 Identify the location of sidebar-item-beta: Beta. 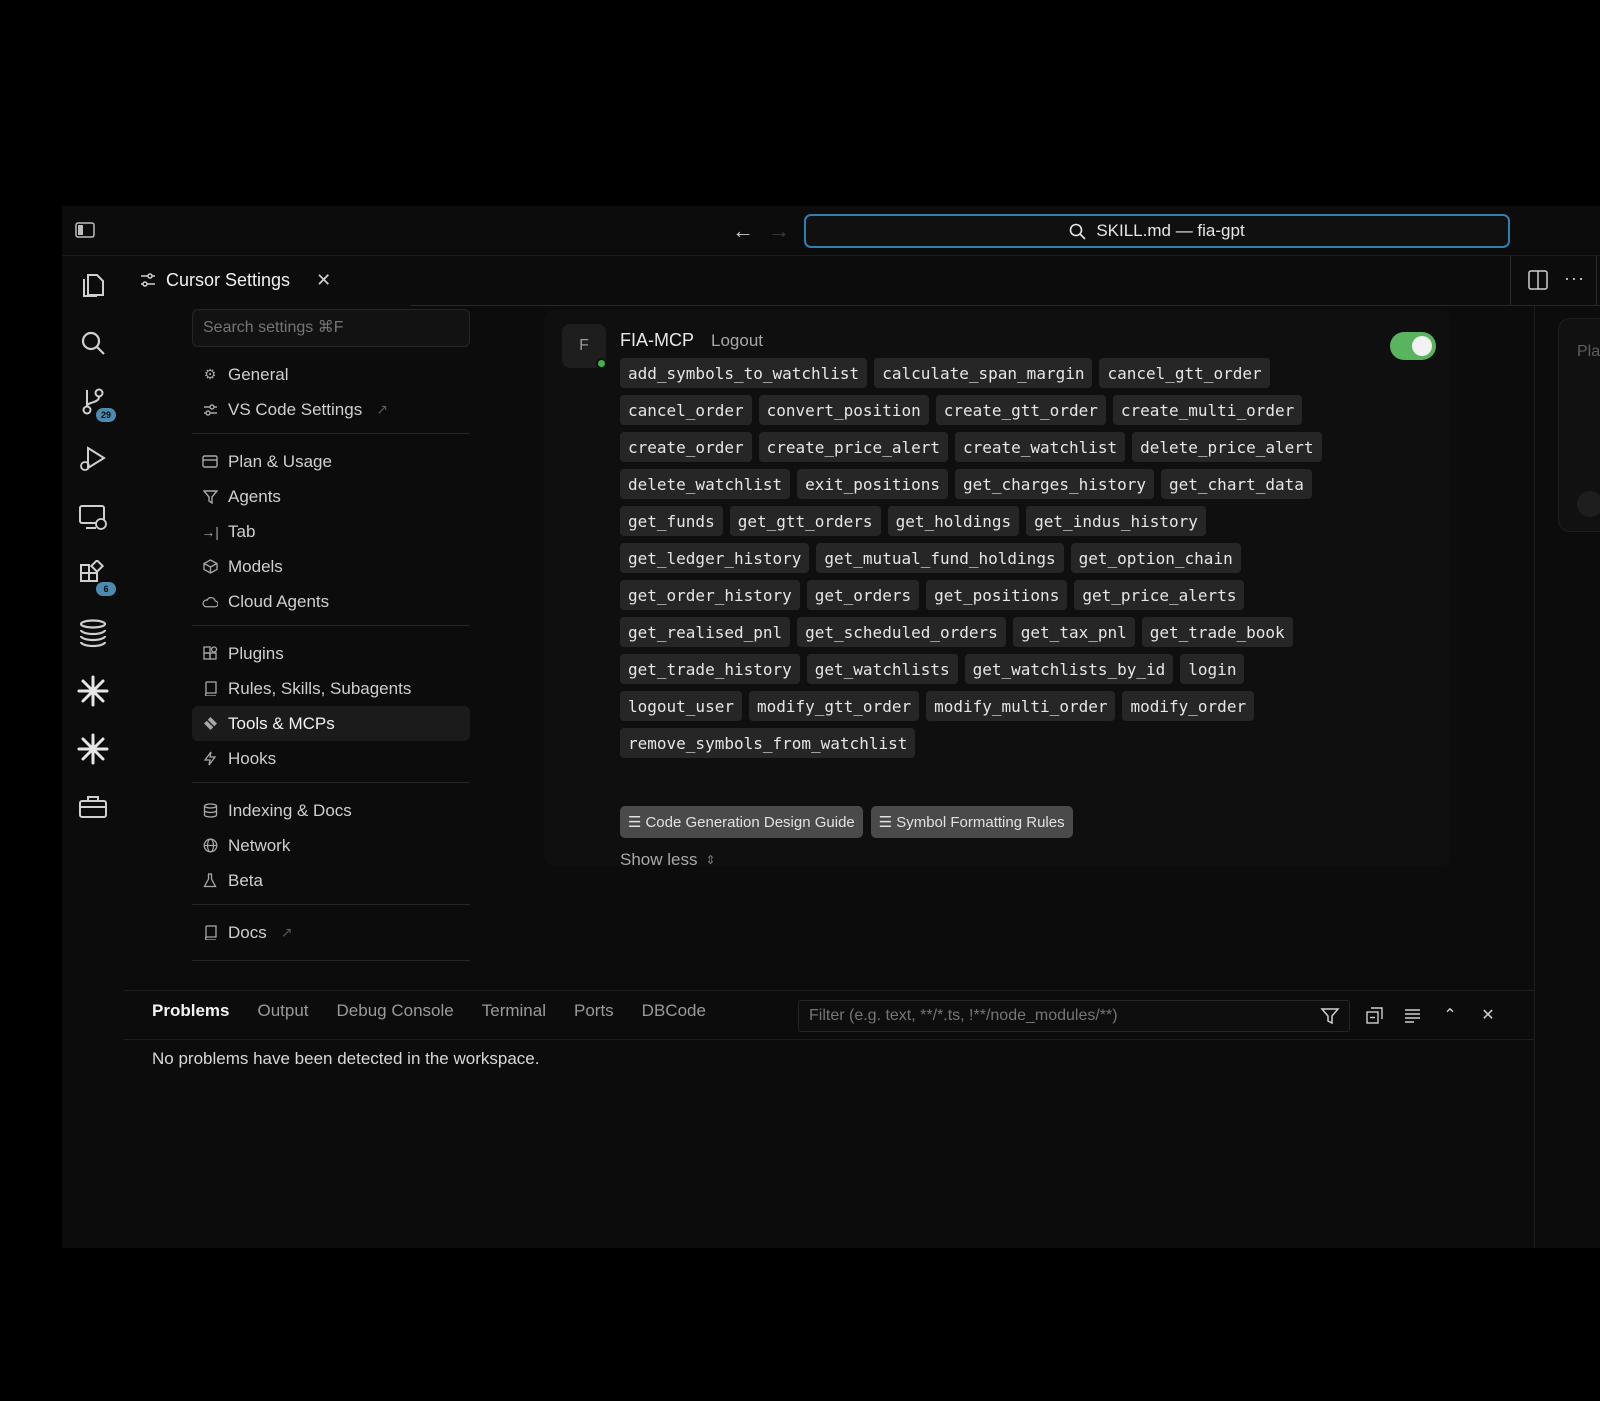
(331, 880).